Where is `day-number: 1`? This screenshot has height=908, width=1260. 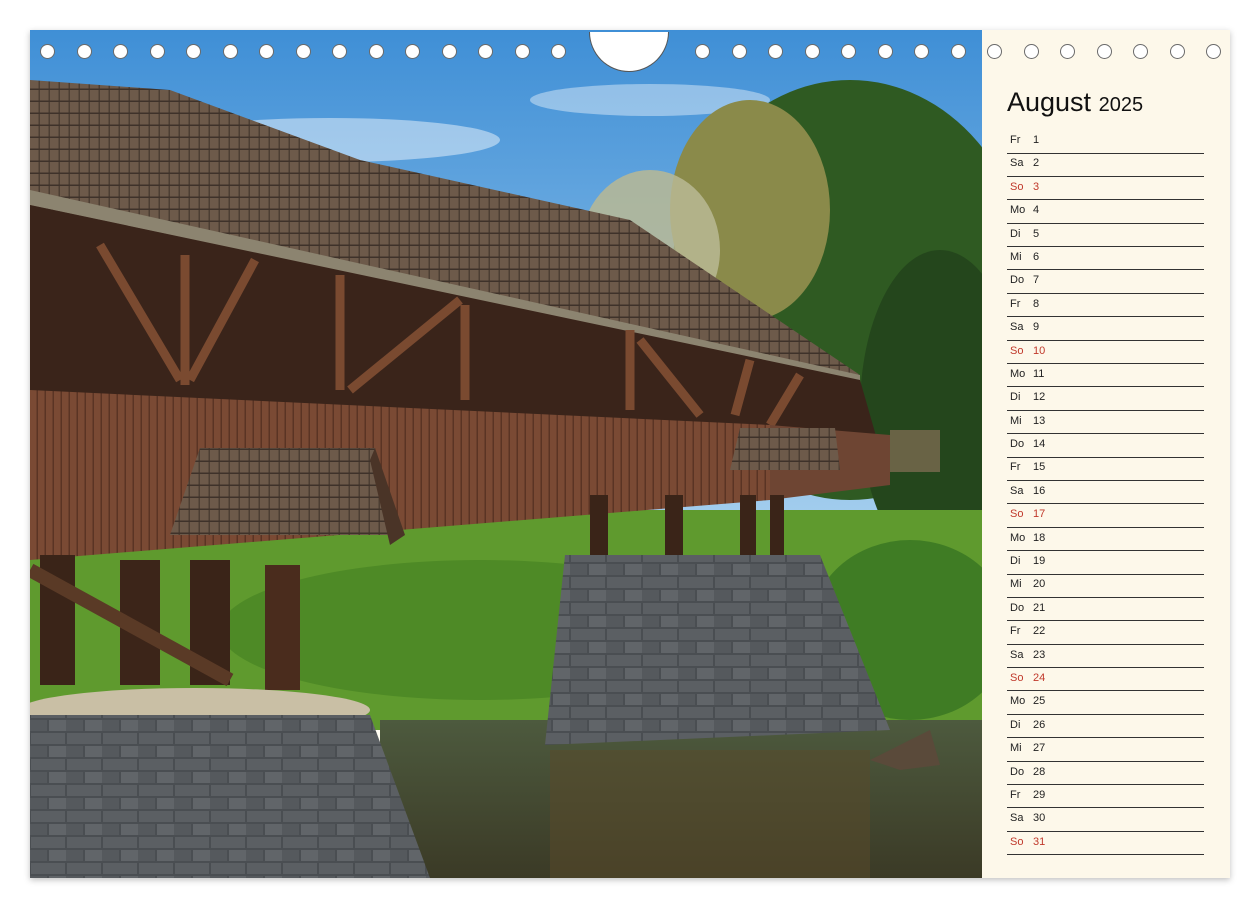
day-number: 1 is located at coordinates (1036, 140).